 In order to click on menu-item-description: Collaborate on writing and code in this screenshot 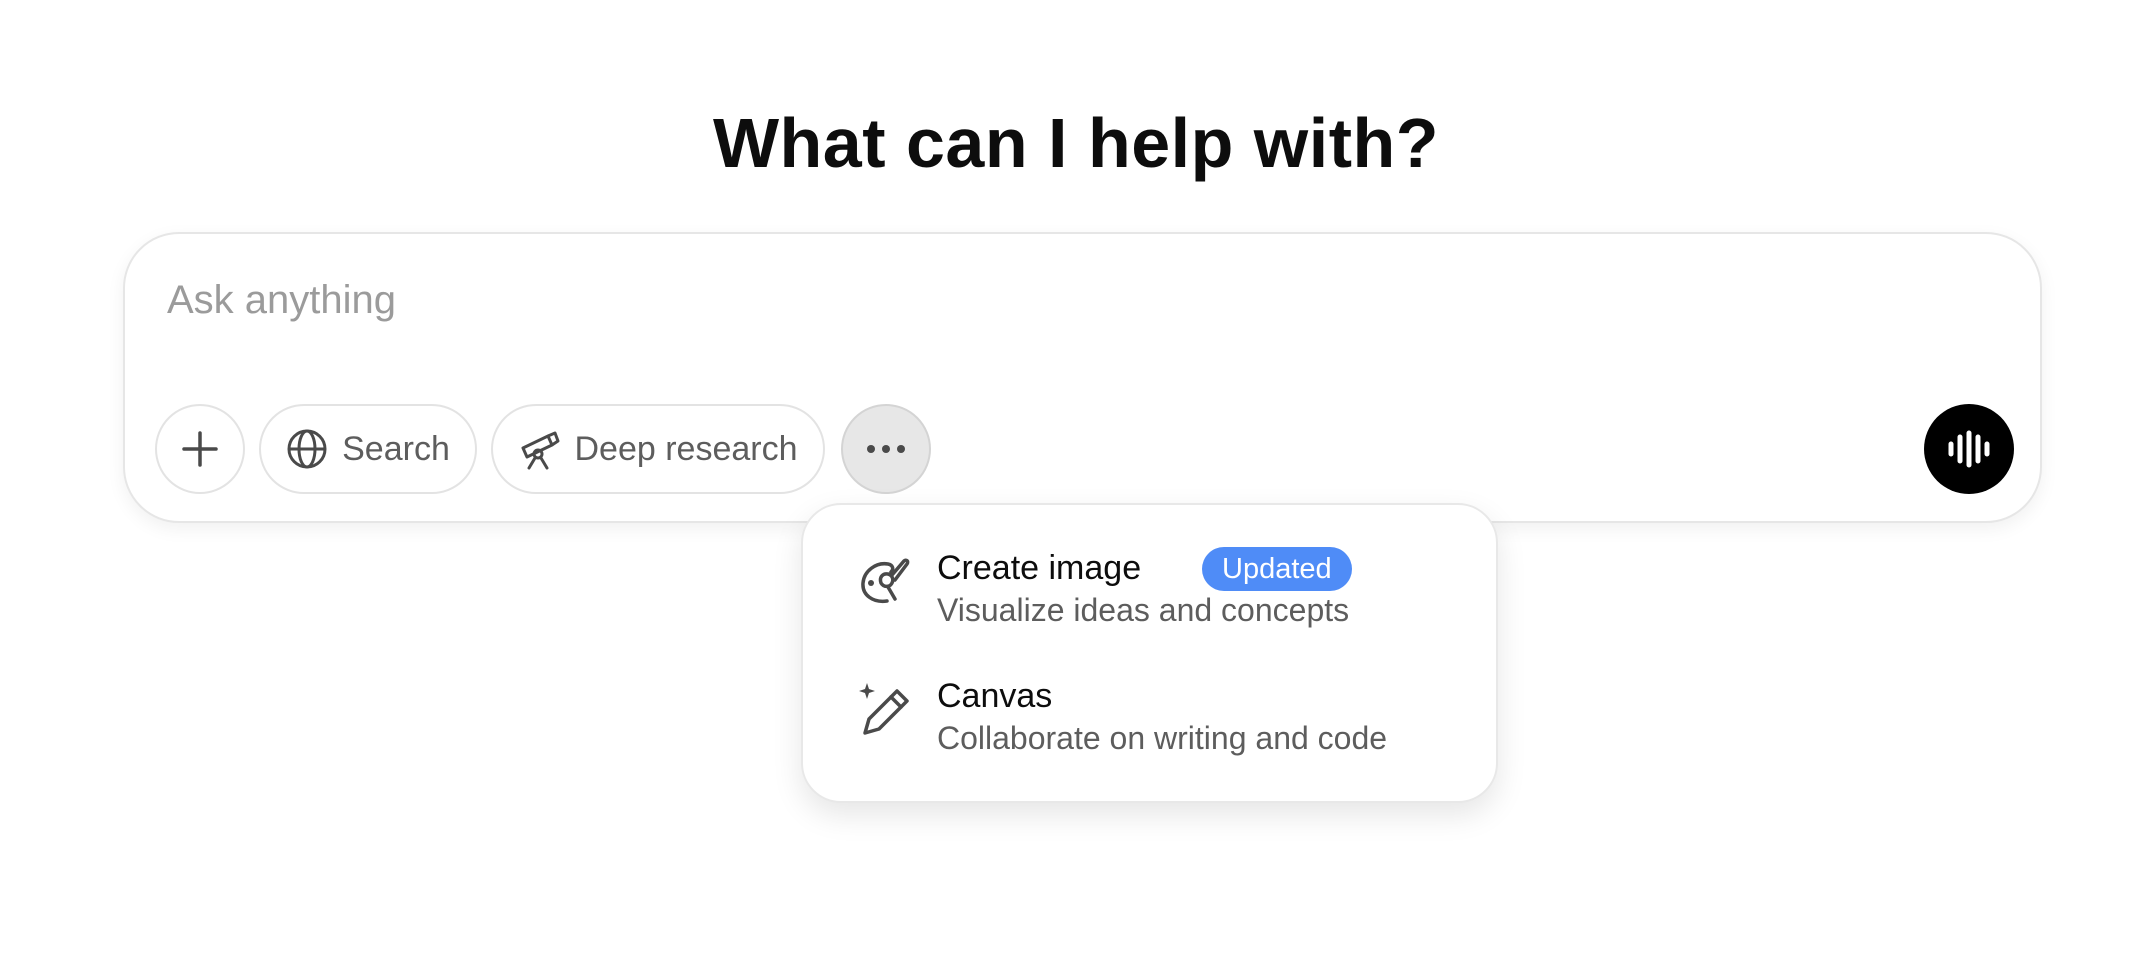, I will do `click(1162, 738)`.